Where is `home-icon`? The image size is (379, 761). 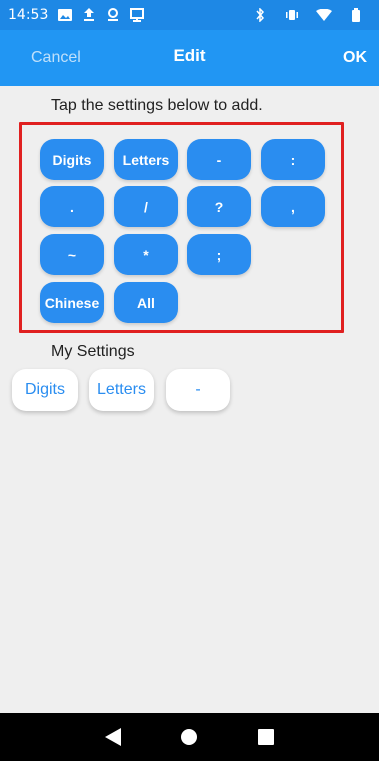
home-icon is located at coordinates (189, 737).